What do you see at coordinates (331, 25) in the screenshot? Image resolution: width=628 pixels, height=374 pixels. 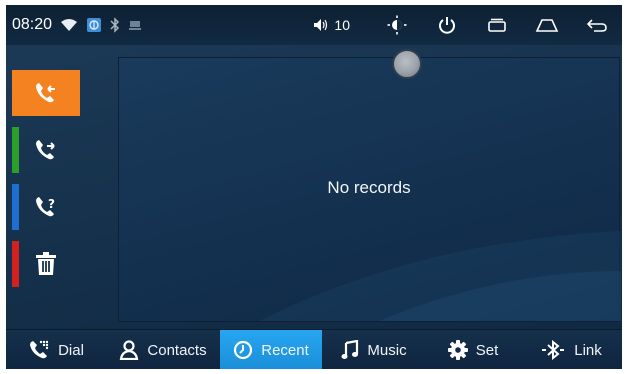 I see `volume-indicator: 10` at bounding box center [331, 25].